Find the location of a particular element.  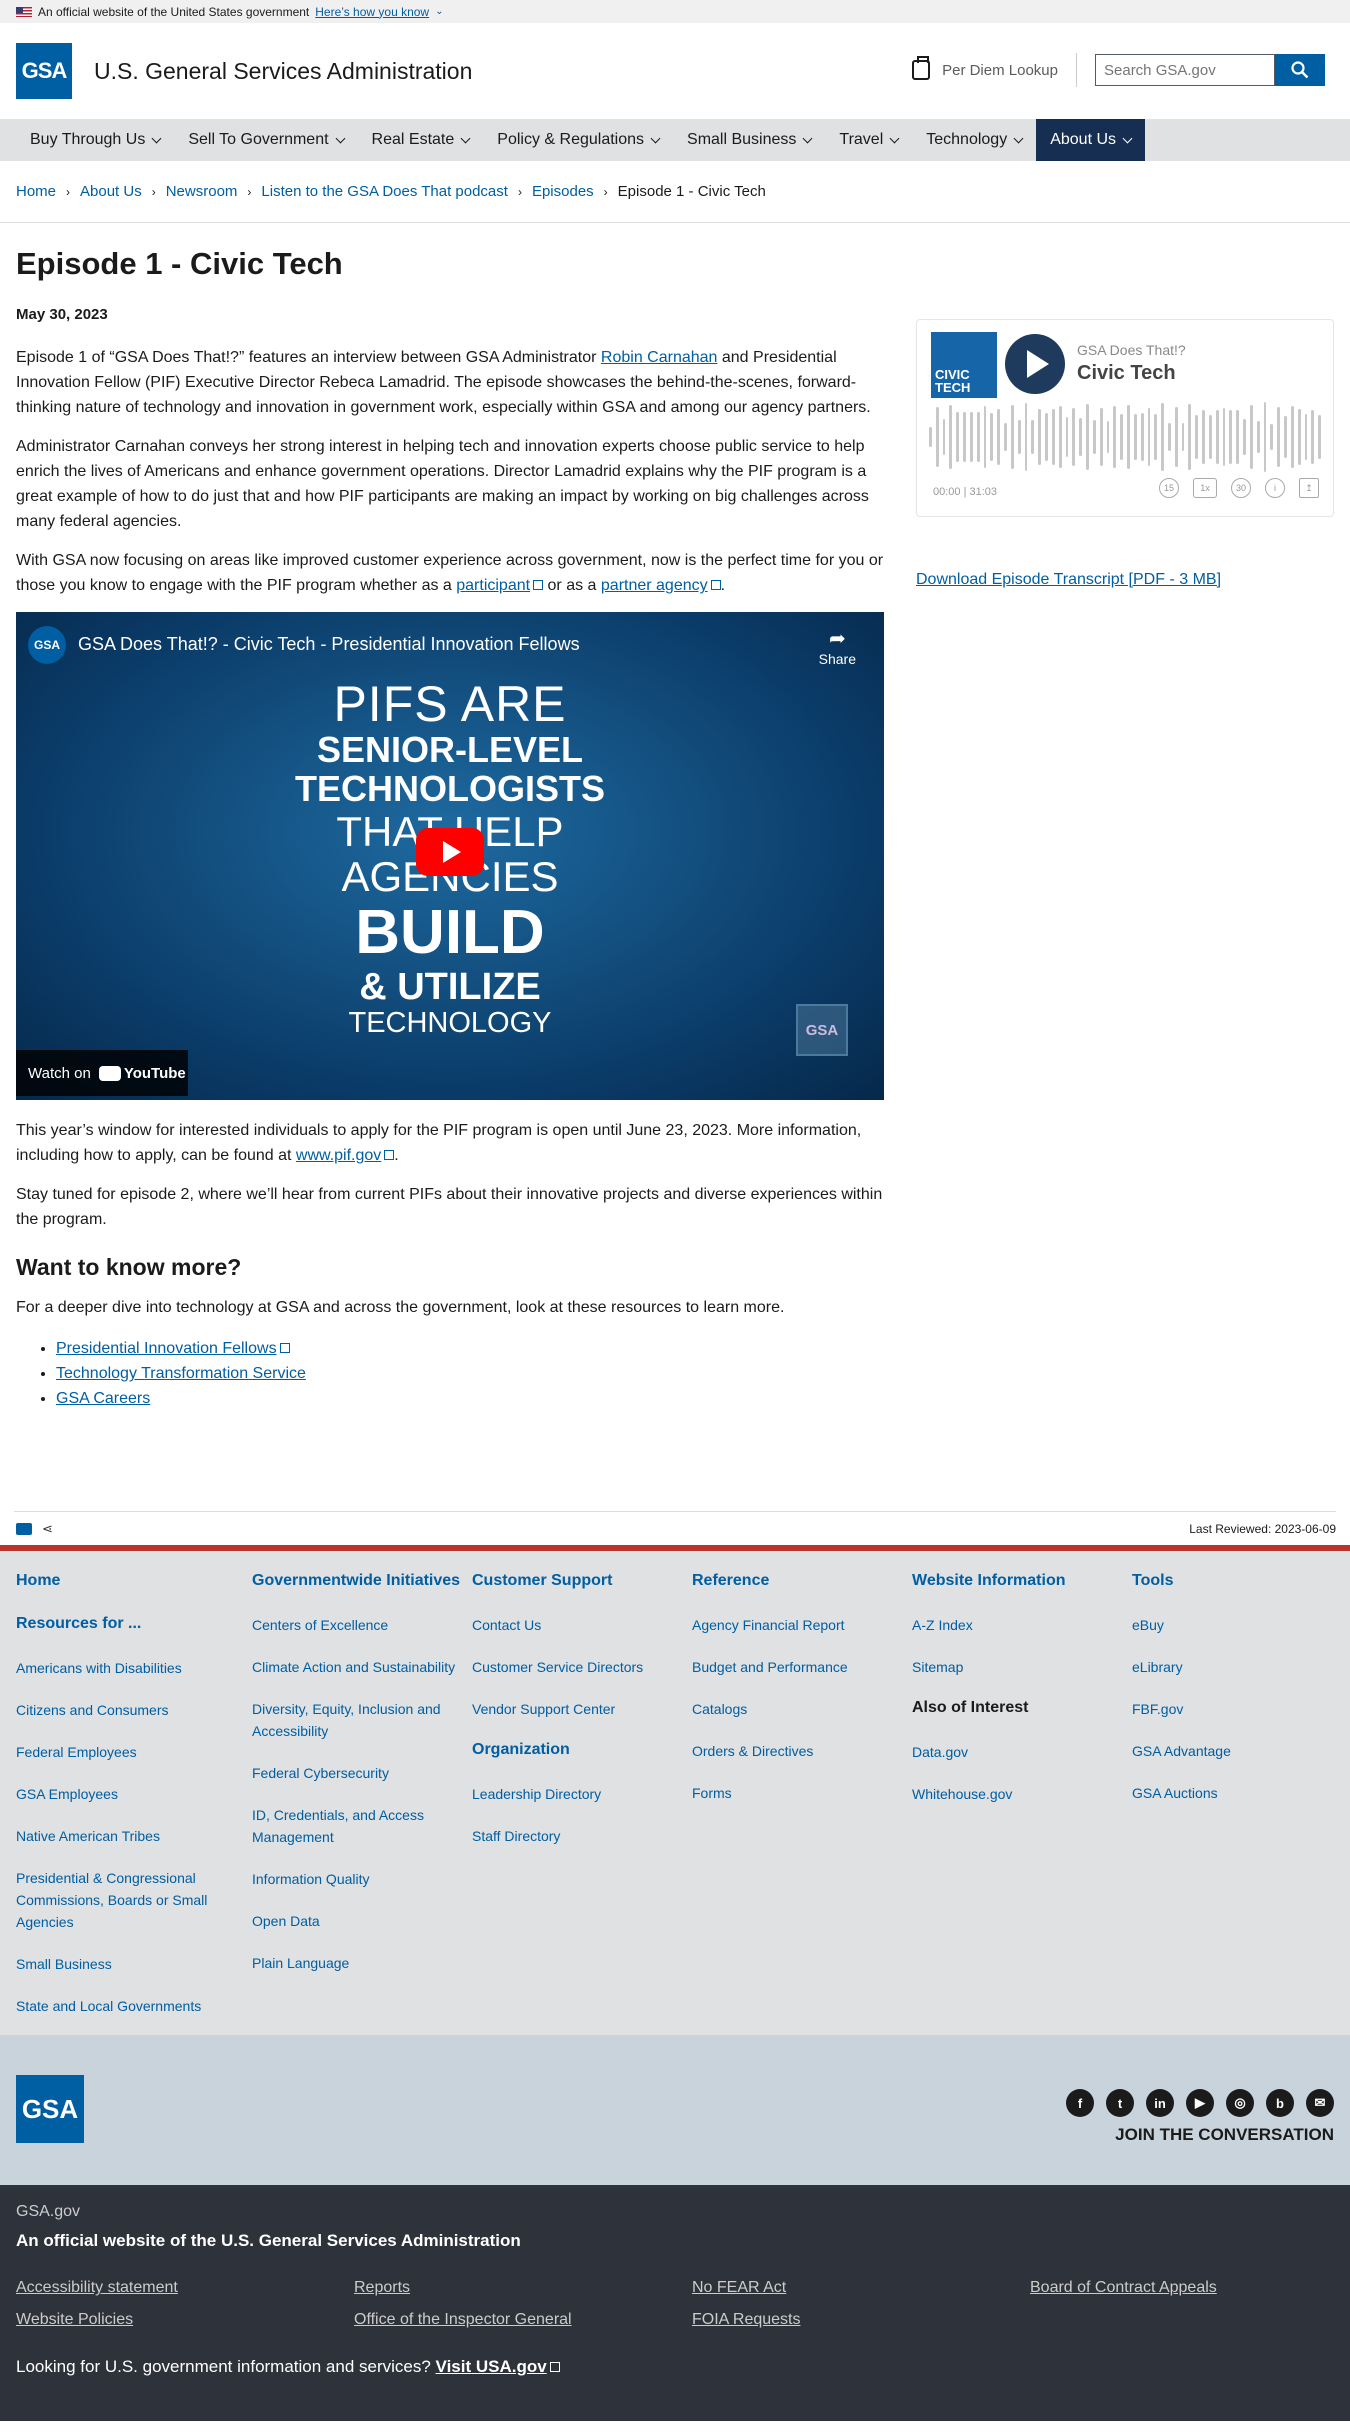

website-policies-link: Website Policies is located at coordinates (185, 2320).